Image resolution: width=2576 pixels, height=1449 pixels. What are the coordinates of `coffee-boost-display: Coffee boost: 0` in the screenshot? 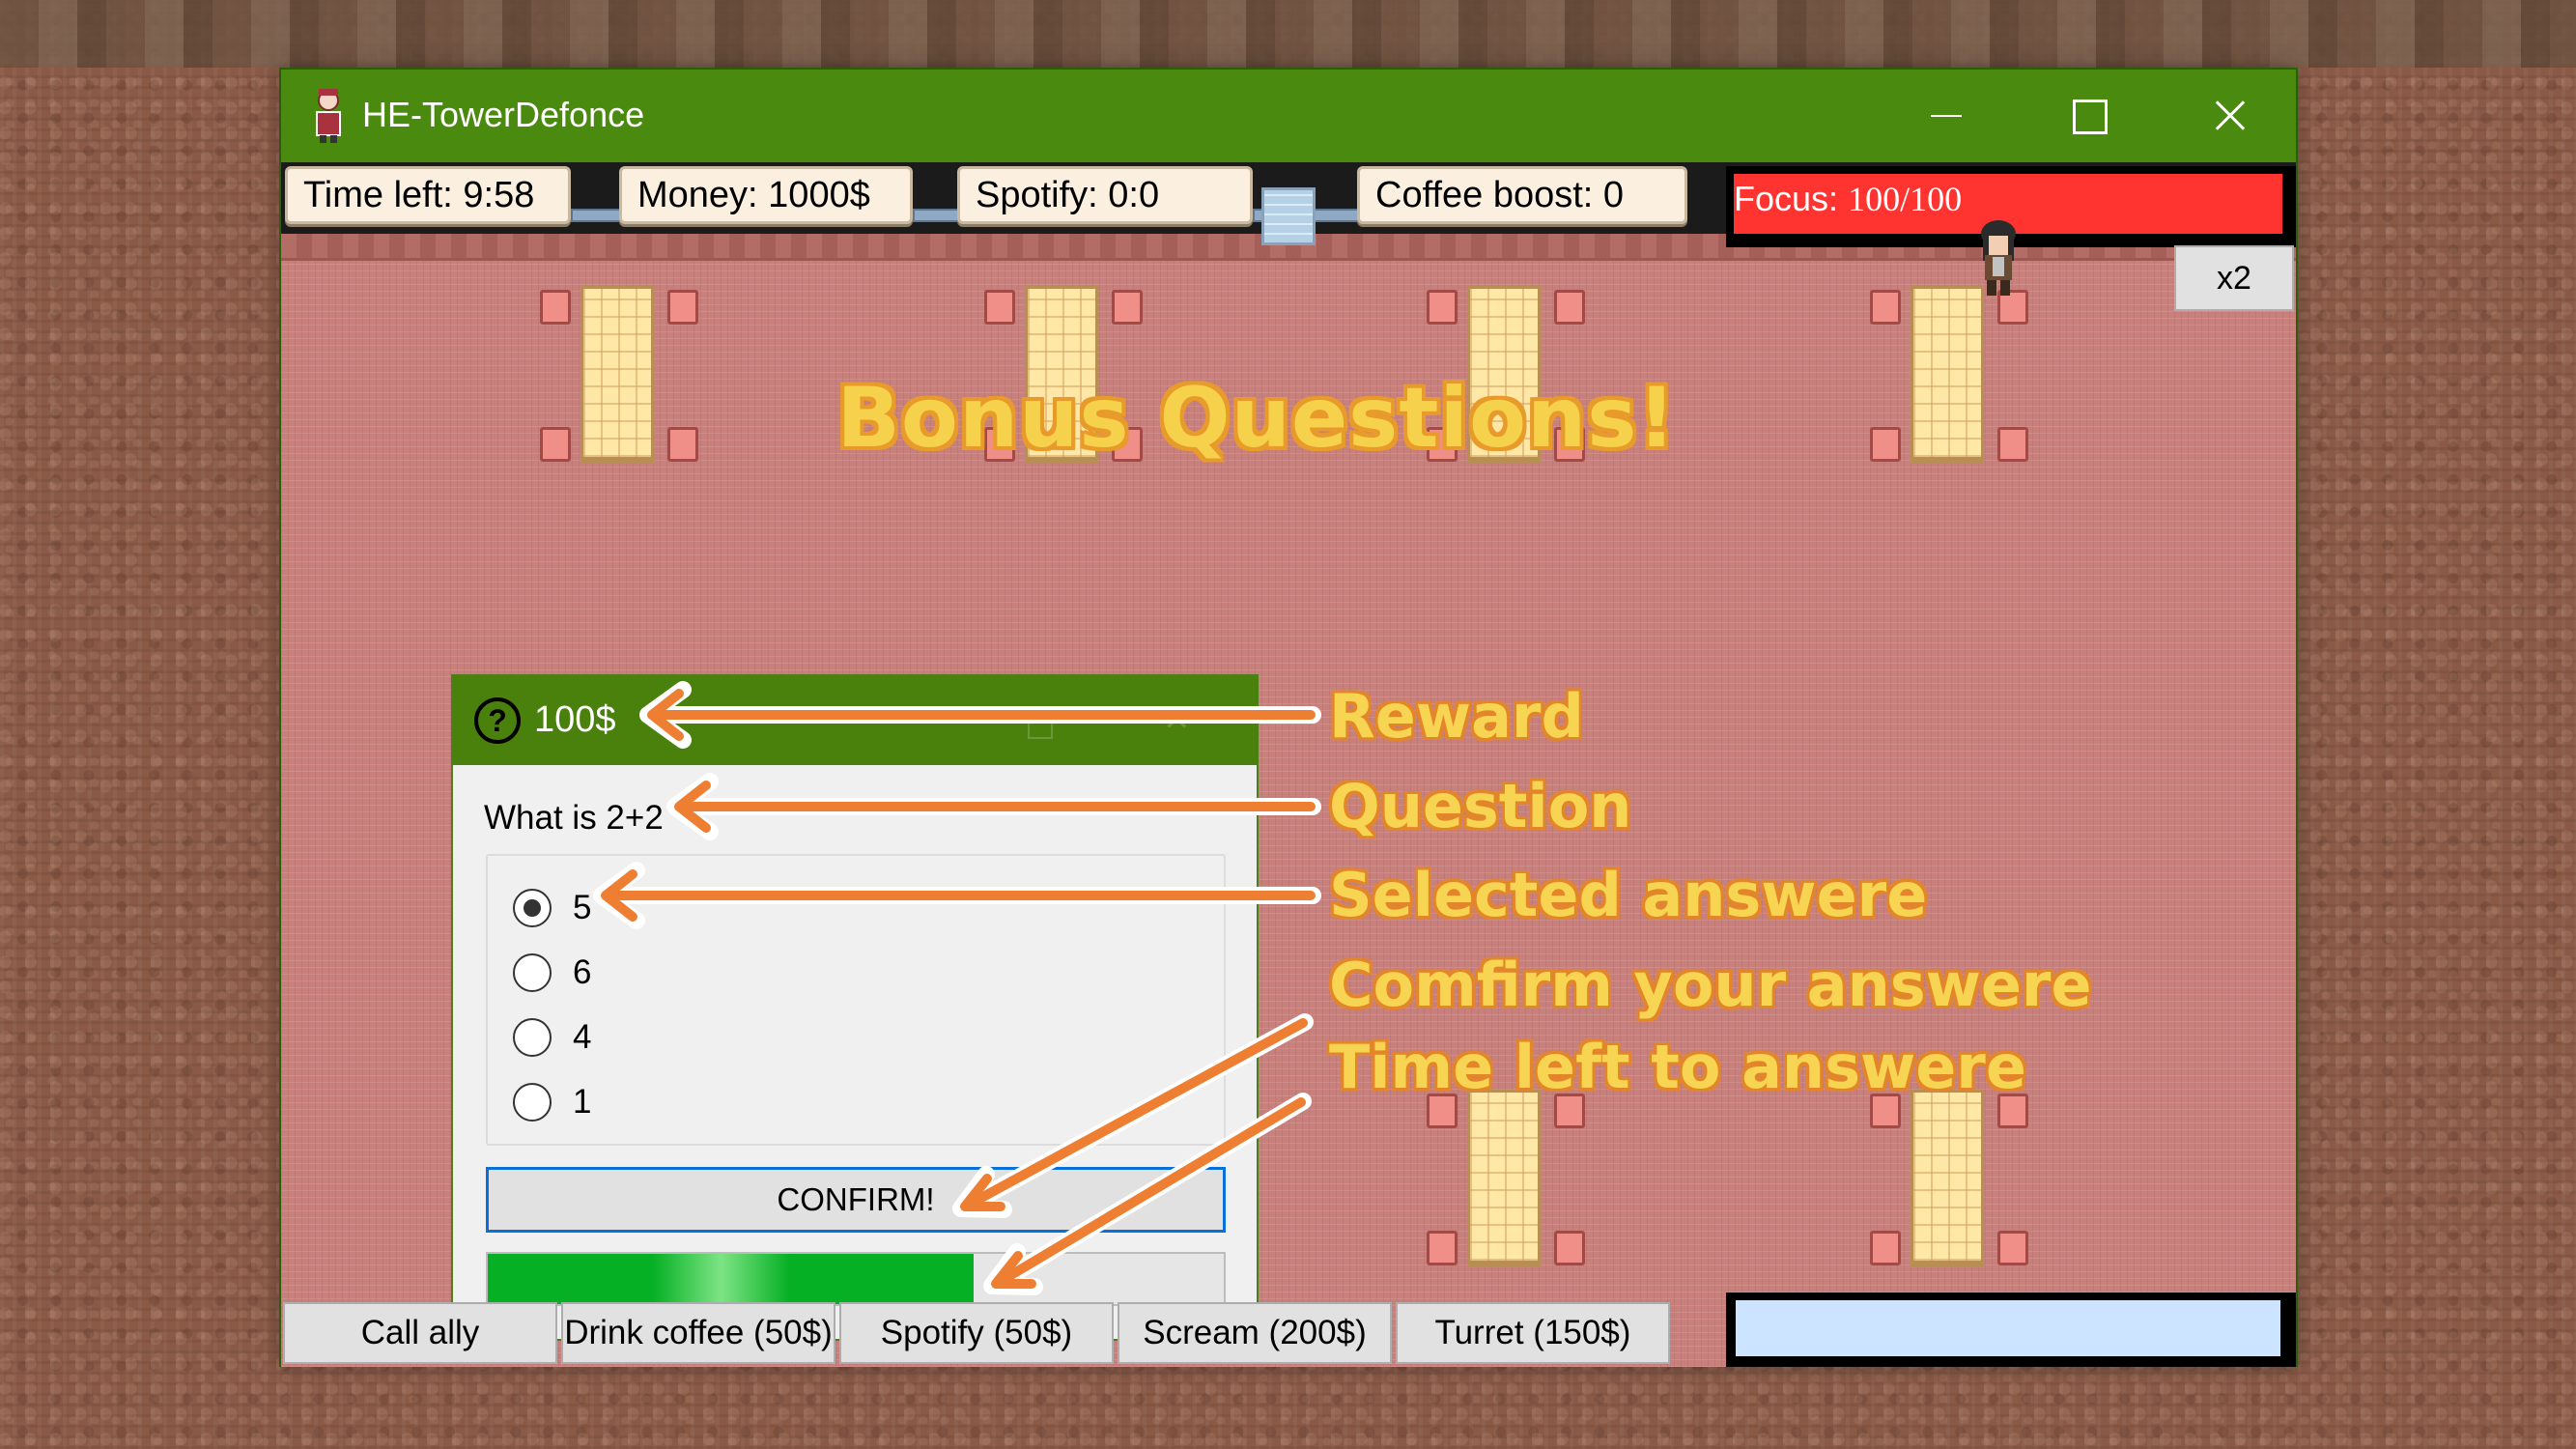 It's located at (1522, 195).